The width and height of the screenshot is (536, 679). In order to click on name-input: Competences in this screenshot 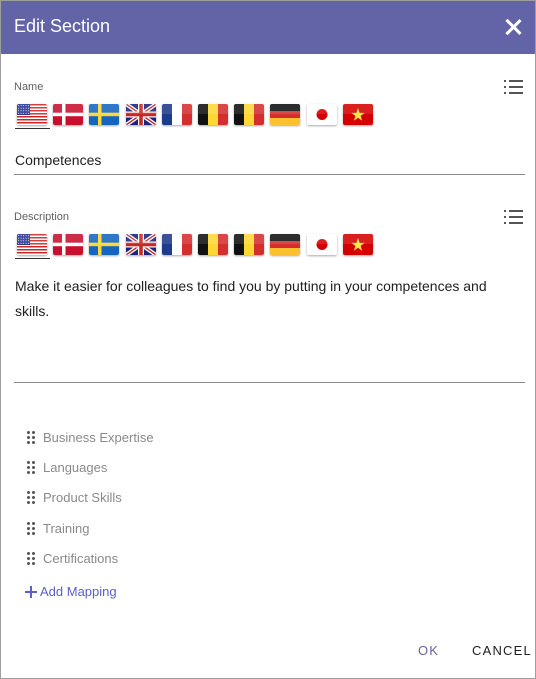, I will do `click(58, 160)`.